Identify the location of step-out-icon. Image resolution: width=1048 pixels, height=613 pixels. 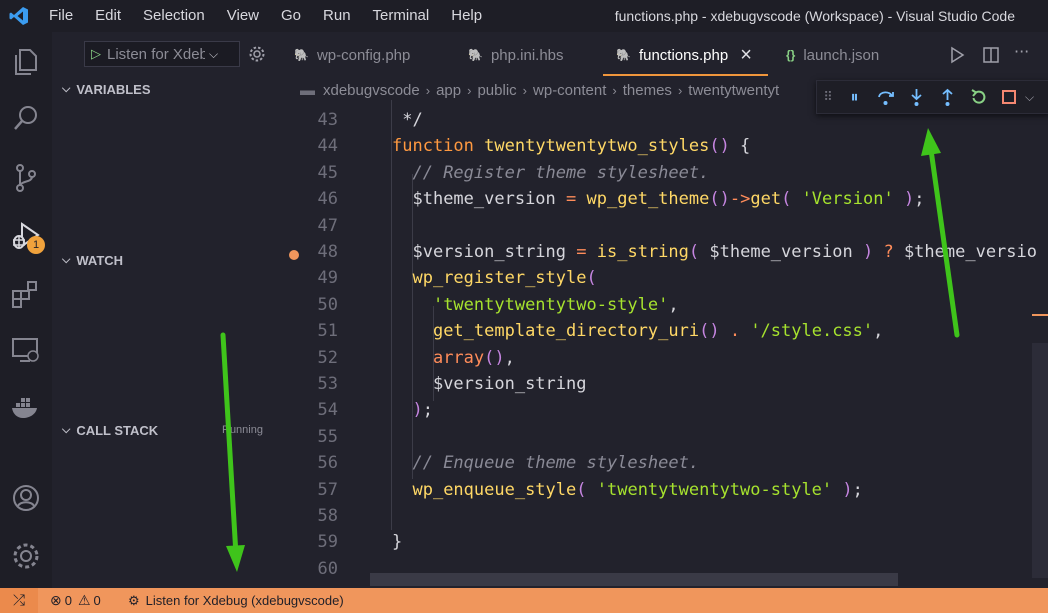
(947, 97).